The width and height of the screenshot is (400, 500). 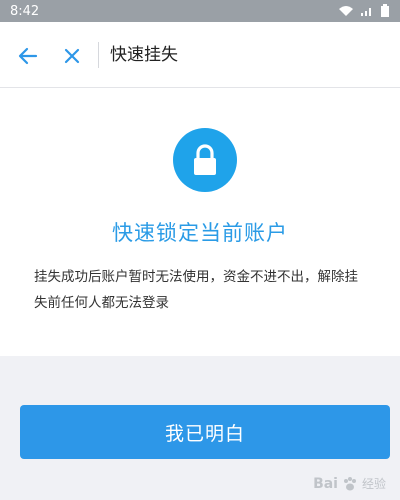 I want to click on watermark-suffix: 经验, so click(x=373, y=484).